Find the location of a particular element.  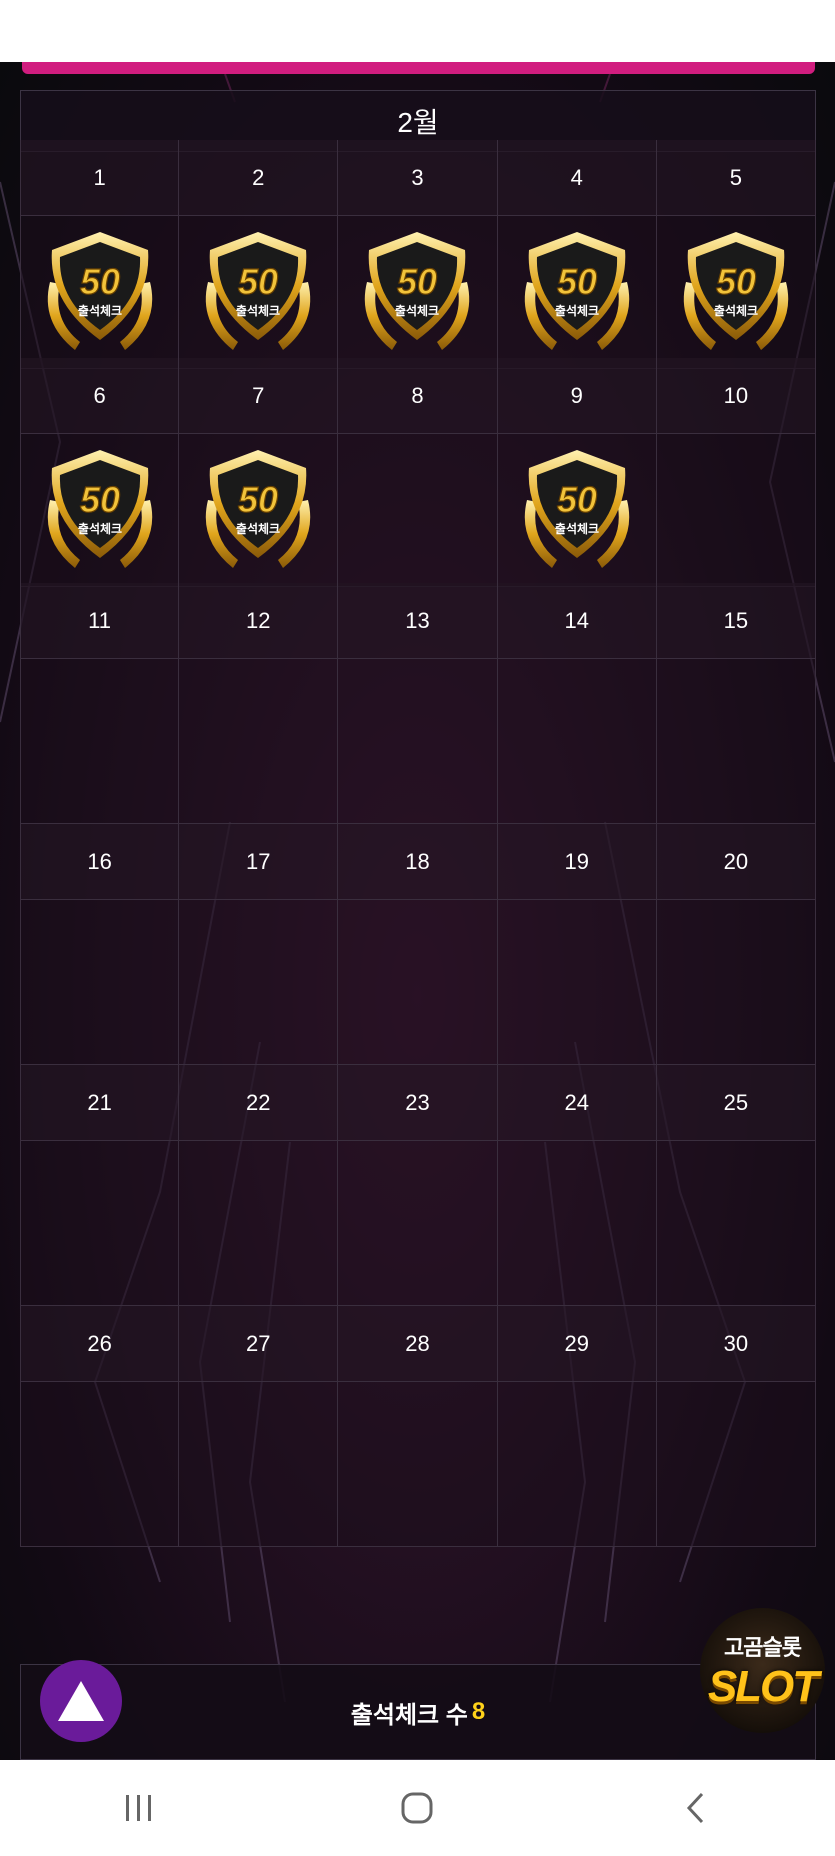

slot-logo-text: 고곰슬롯 is located at coordinates (763, 1647).